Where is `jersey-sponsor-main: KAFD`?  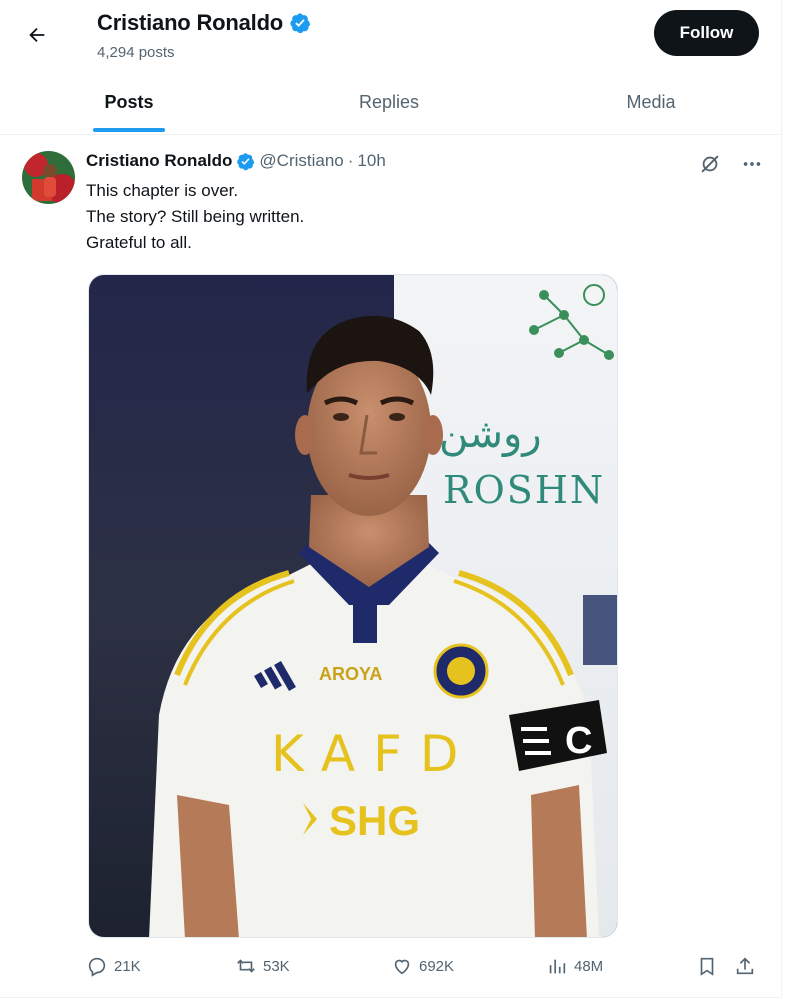 jersey-sponsor-main: KAFD is located at coordinates (373, 754).